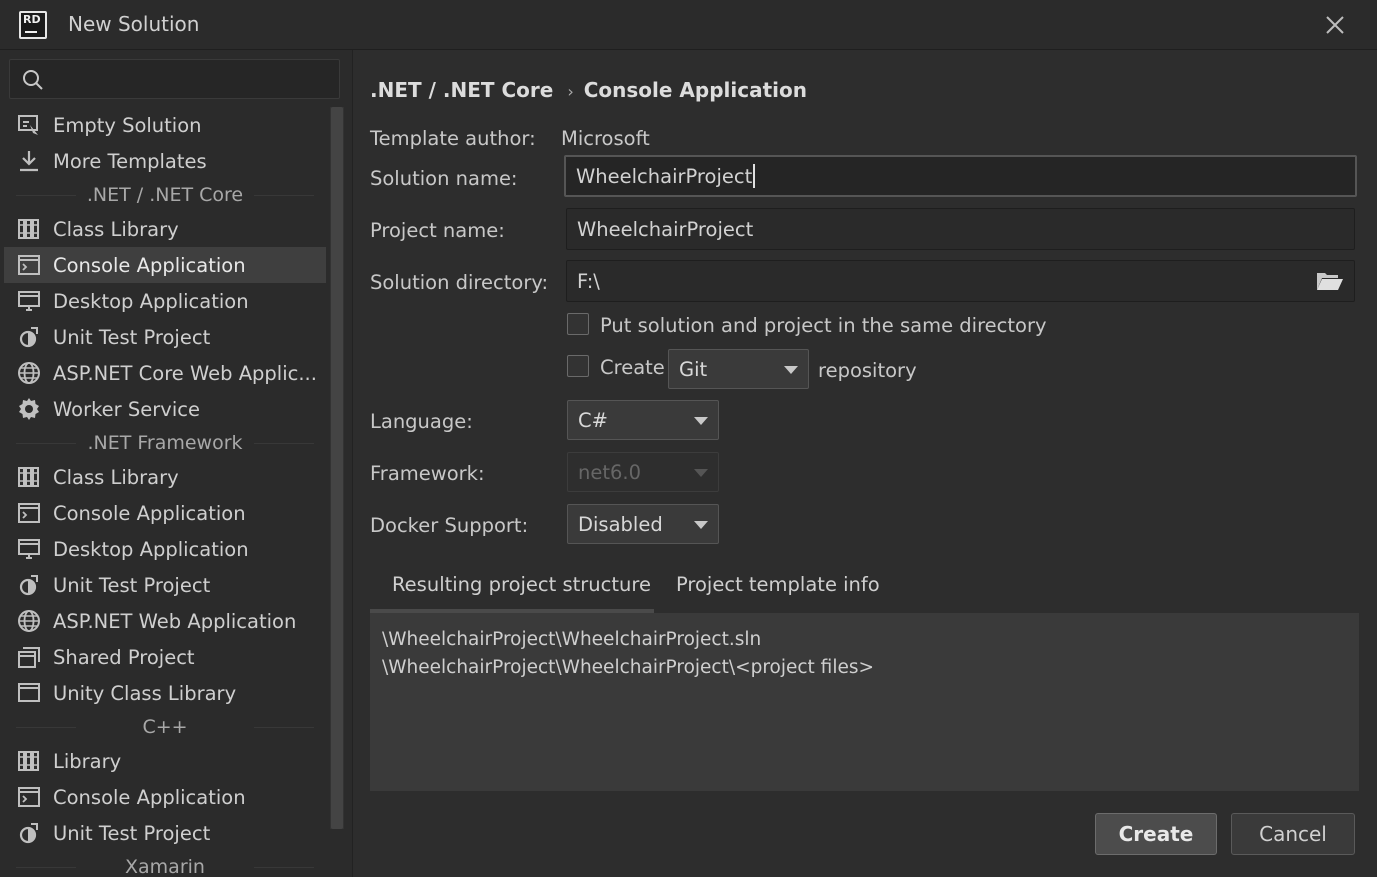  I want to click on group-header: .NET Framework, so click(165, 443).